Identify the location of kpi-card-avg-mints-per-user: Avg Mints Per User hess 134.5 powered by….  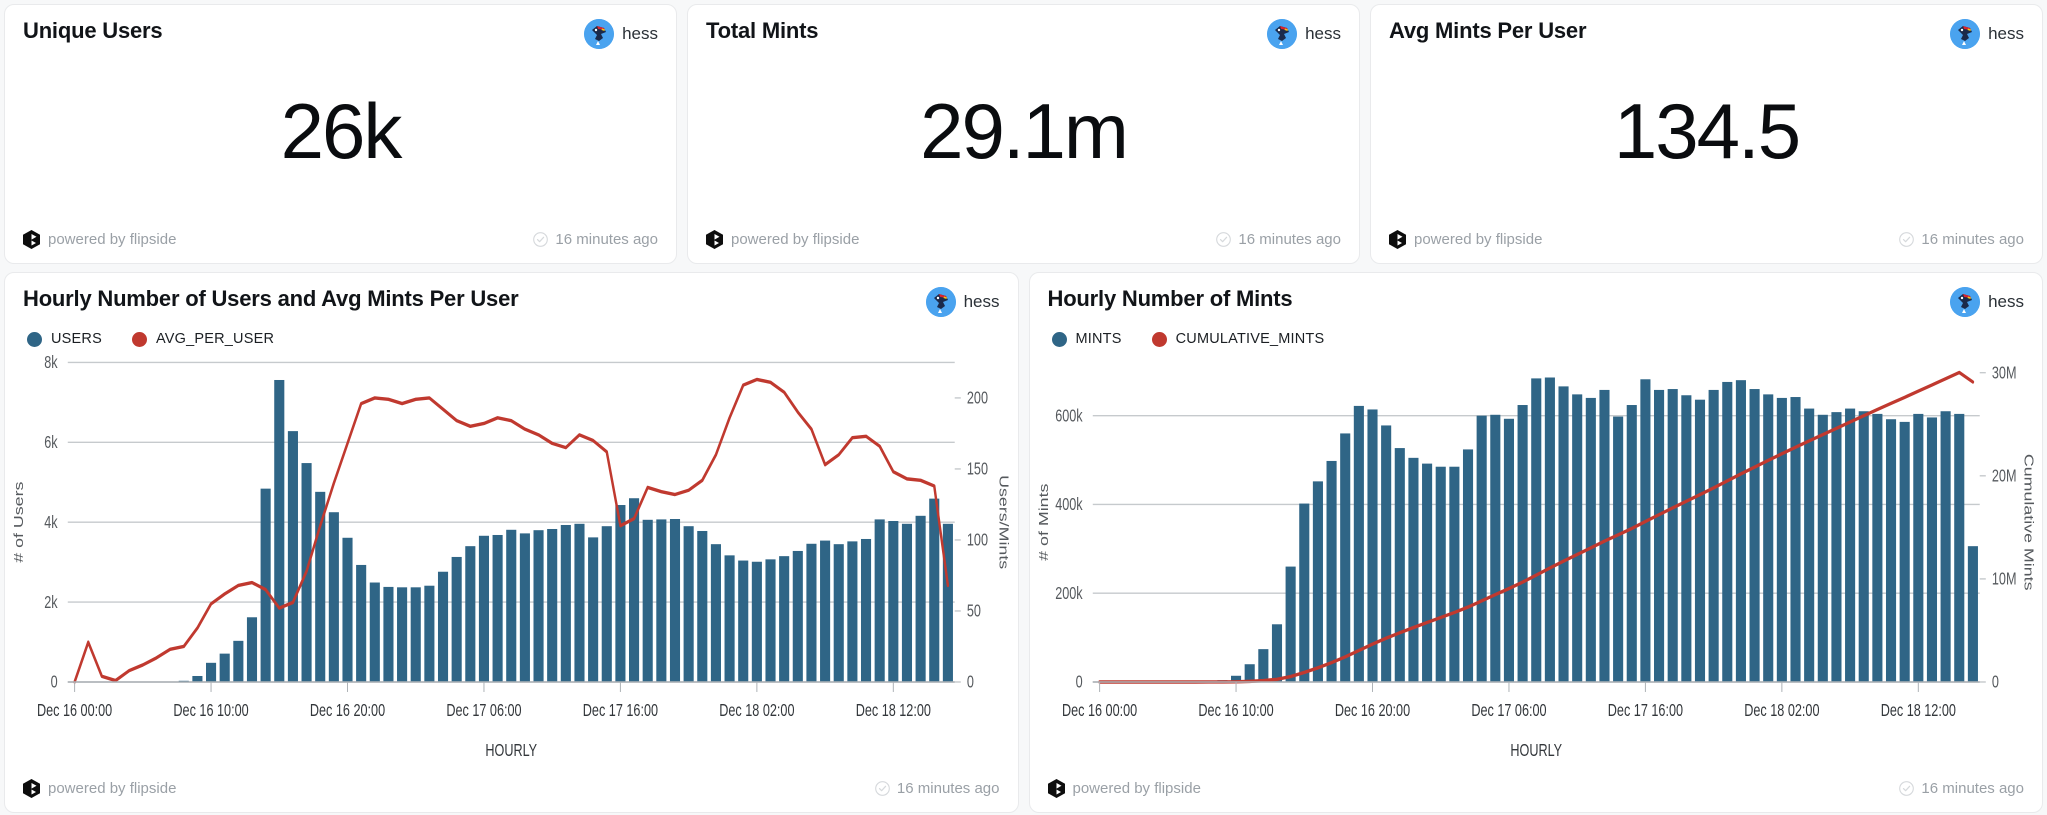
(1706, 134).